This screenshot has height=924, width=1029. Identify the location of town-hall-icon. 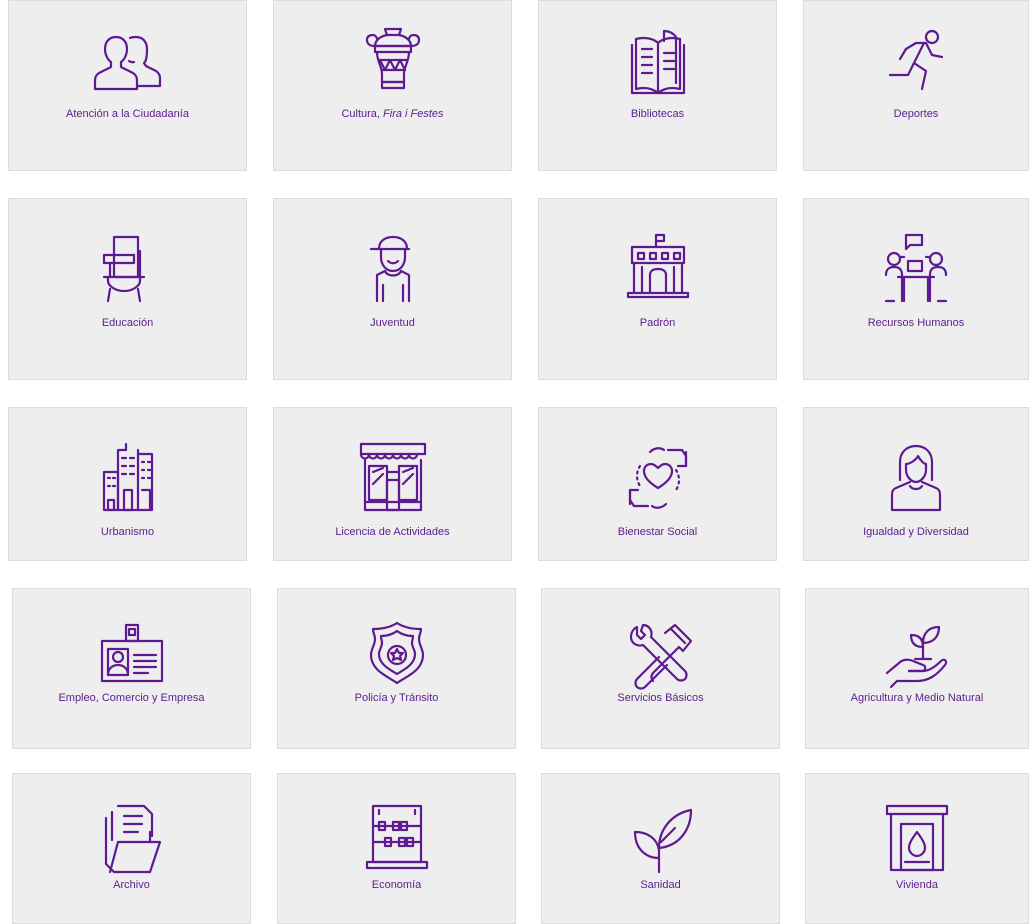
(658, 269).